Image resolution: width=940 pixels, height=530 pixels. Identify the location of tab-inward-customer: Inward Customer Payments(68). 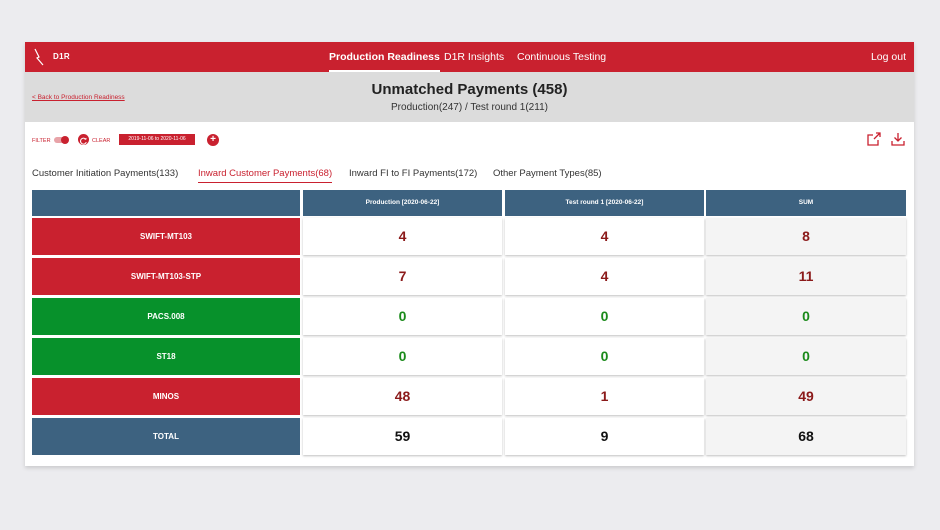
(265, 175).